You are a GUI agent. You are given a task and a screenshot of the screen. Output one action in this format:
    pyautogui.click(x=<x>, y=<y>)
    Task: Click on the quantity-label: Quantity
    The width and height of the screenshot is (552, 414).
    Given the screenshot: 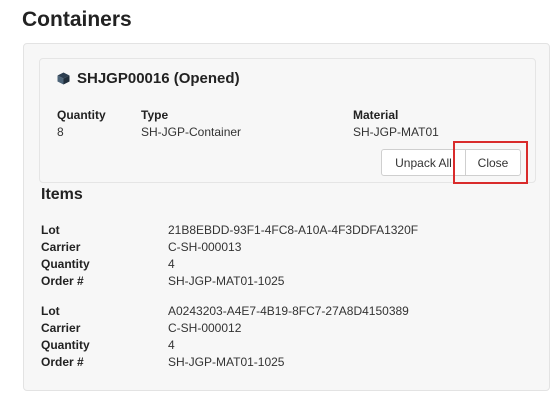 What is the action you would take?
    pyautogui.click(x=81, y=115)
    